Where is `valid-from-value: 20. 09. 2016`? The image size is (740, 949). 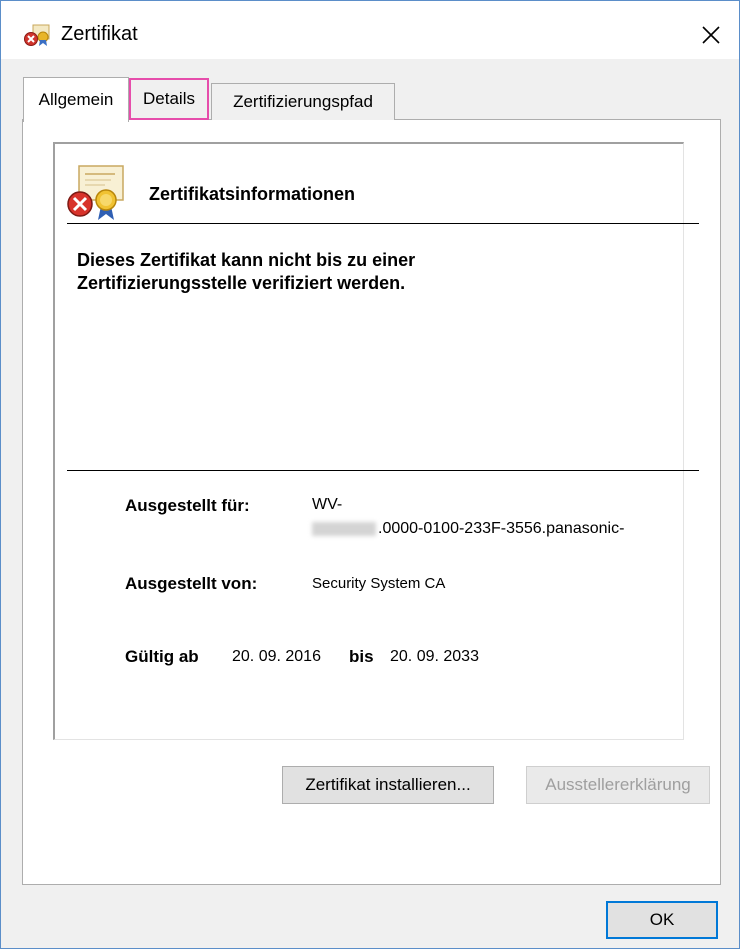
valid-from-value: 20. 09. 2016 is located at coordinates (276, 656).